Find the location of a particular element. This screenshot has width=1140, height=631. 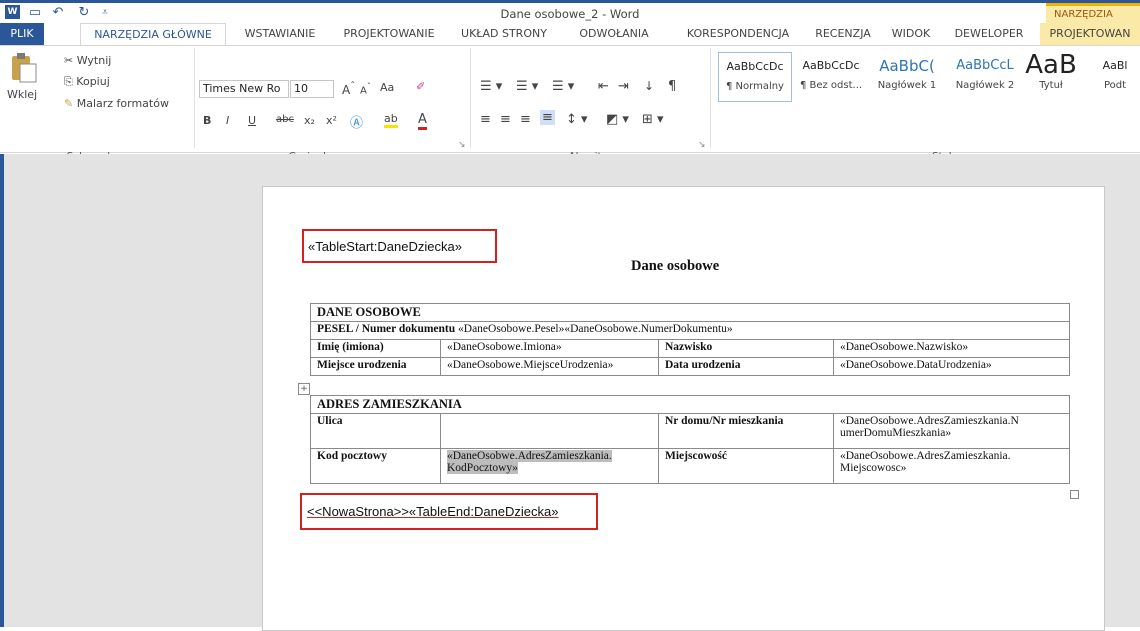

end-fields: <<NowaStrona>>«TableEnd:DaneDziecka» is located at coordinates (433, 511).